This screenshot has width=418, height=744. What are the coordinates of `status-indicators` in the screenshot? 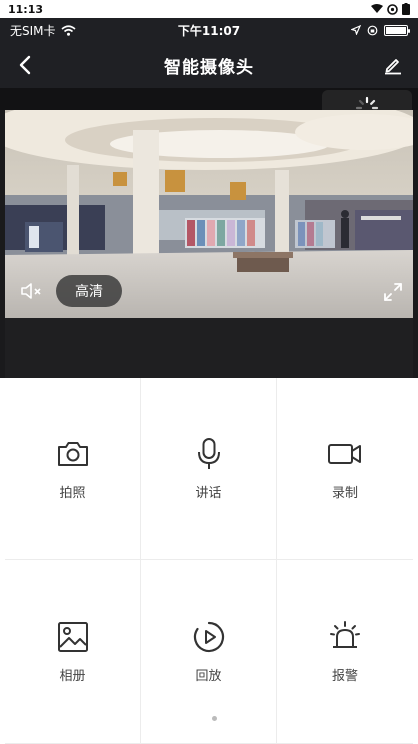 It's located at (380, 30).